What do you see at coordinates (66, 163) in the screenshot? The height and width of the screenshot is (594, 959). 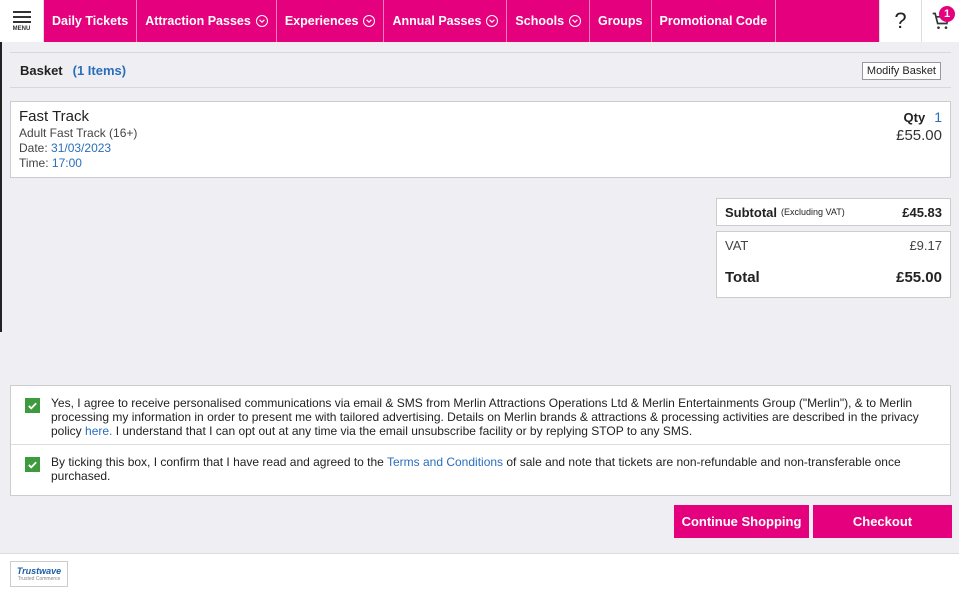 I see `item-time-value: 17:00` at bounding box center [66, 163].